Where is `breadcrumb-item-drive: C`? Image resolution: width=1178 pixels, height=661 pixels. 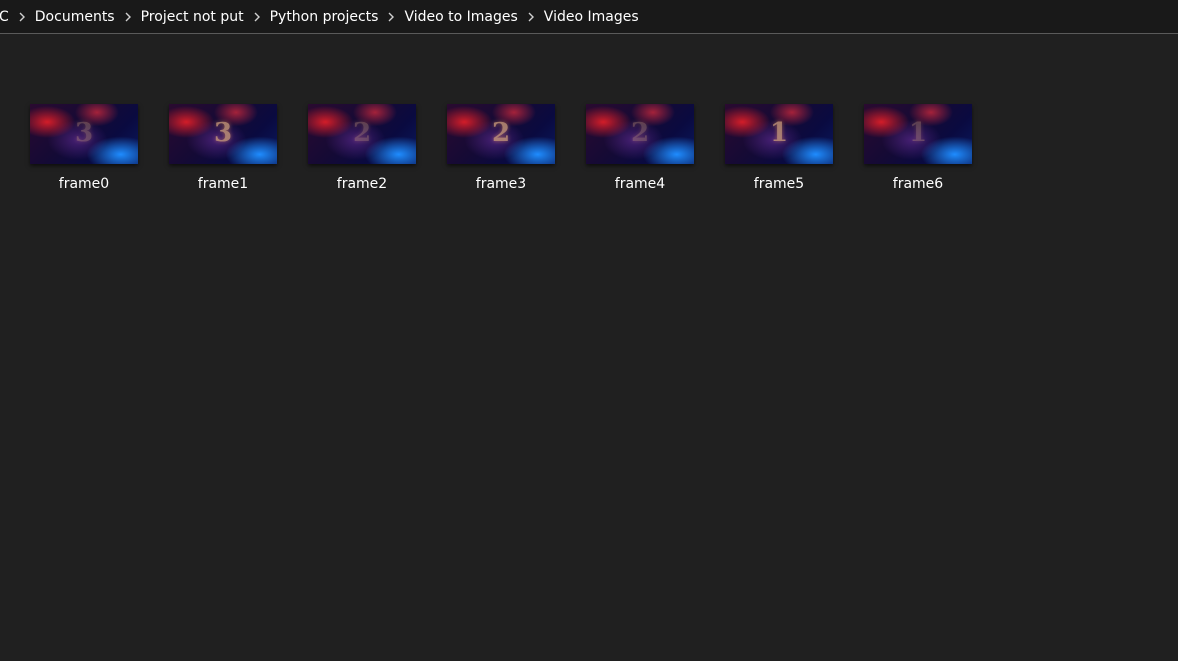
breadcrumb-item-drive: C is located at coordinates (6, 16).